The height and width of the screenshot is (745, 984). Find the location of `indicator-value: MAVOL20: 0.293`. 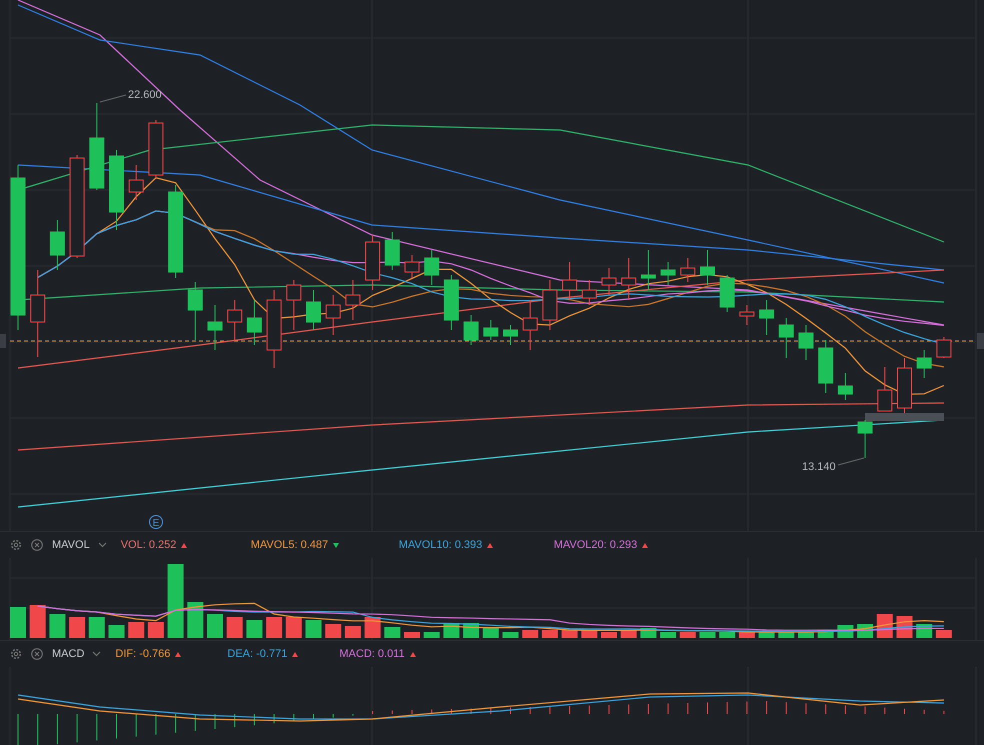

indicator-value: MAVOL20: 0.293 is located at coordinates (596, 545).